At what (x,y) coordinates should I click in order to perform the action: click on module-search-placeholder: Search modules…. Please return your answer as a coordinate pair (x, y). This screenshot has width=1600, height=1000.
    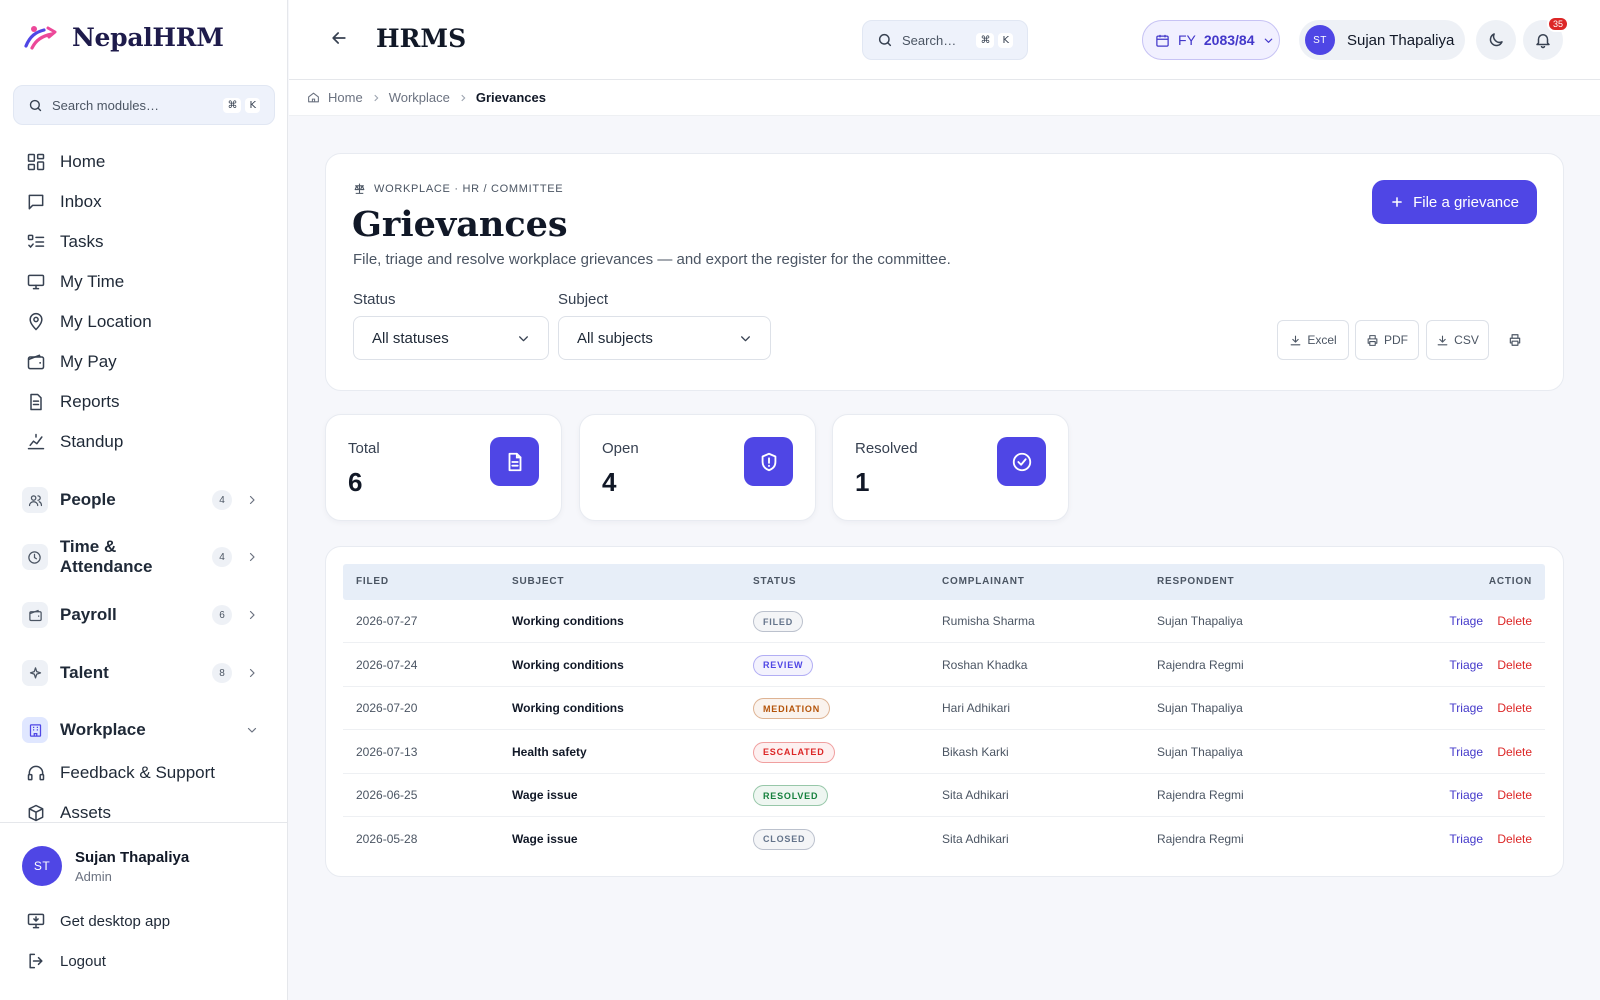
    Looking at the image, I should click on (105, 105).